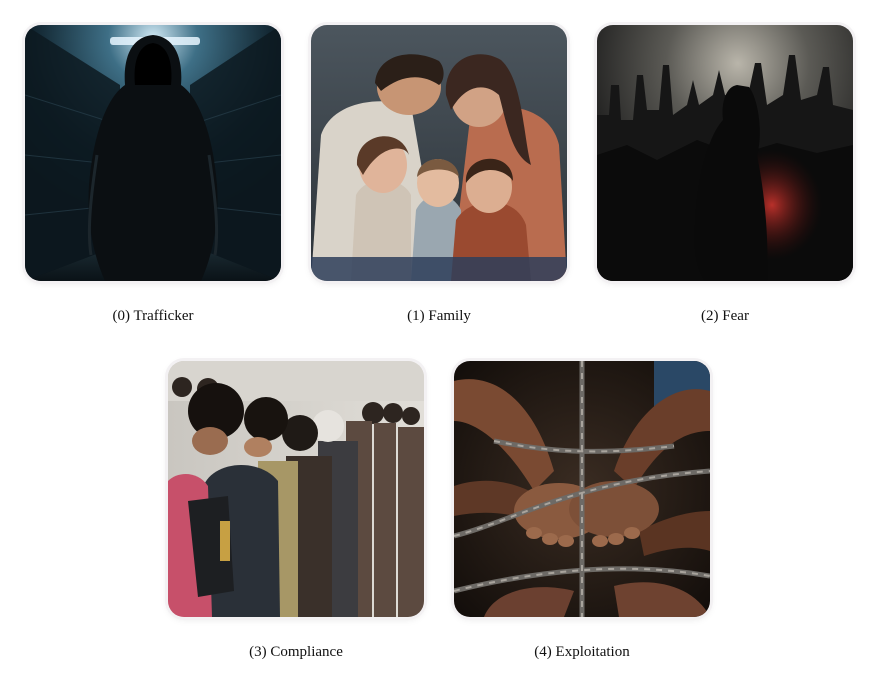 Image resolution: width=878 pixels, height=692 pixels. I want to click on panel-exploitation-image, so click(582, 489).